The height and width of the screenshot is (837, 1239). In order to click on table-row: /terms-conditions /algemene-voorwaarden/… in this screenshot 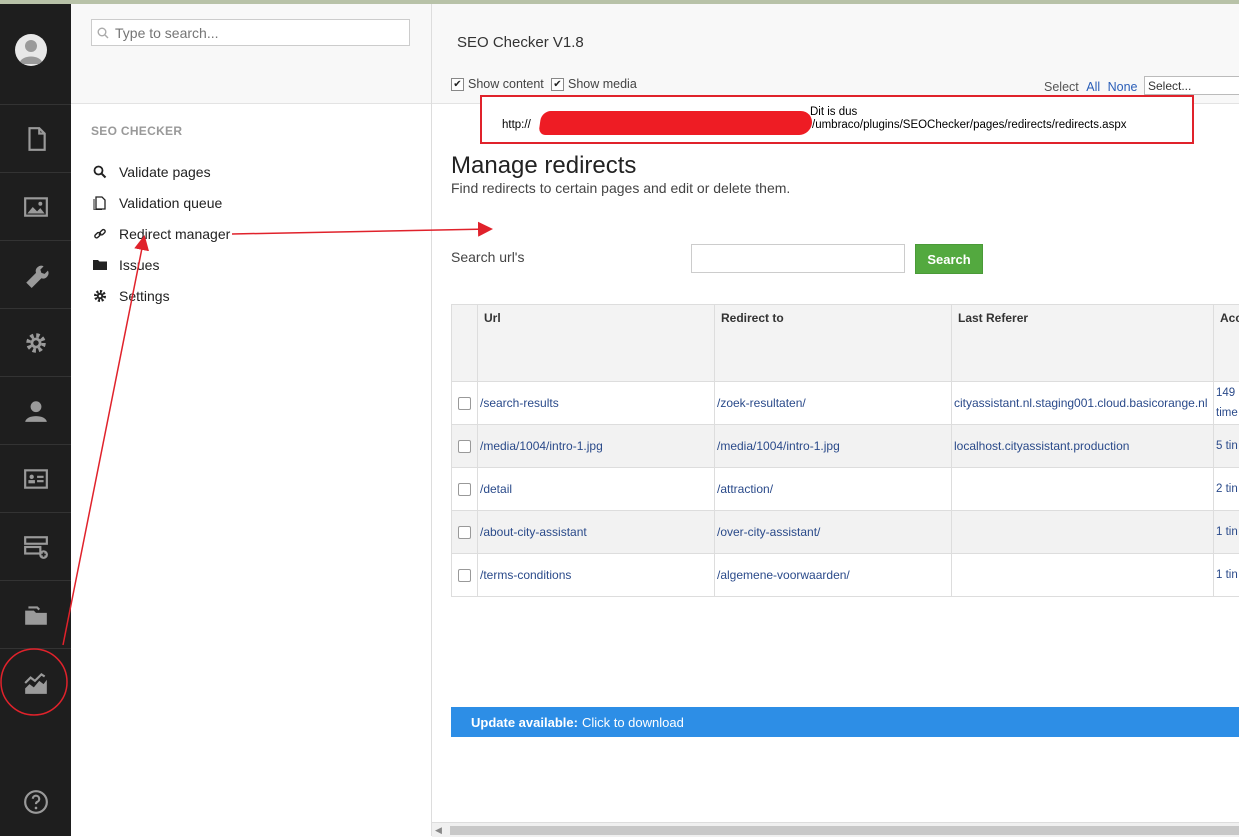, I will do `click(845, 575)`.